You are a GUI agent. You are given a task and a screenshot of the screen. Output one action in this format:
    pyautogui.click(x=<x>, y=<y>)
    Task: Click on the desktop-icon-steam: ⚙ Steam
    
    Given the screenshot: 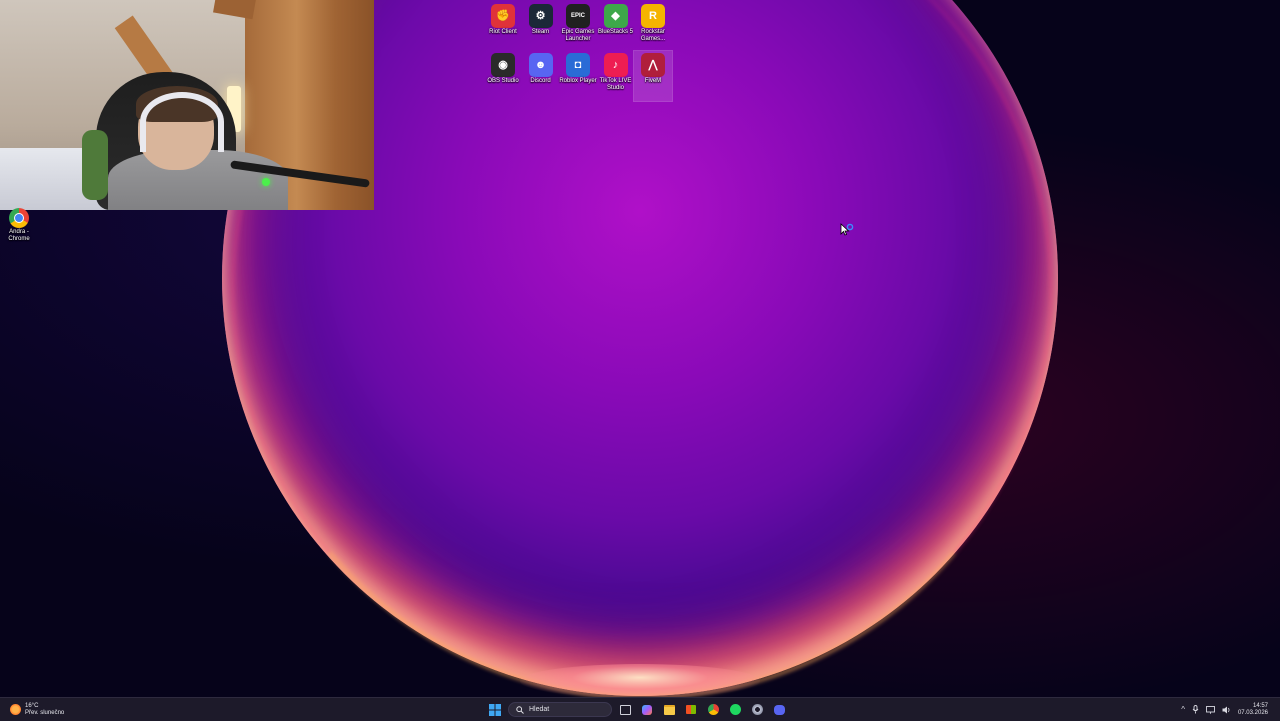 What is the action you would take?
    pyautogui.click(x=541, y=27)
    